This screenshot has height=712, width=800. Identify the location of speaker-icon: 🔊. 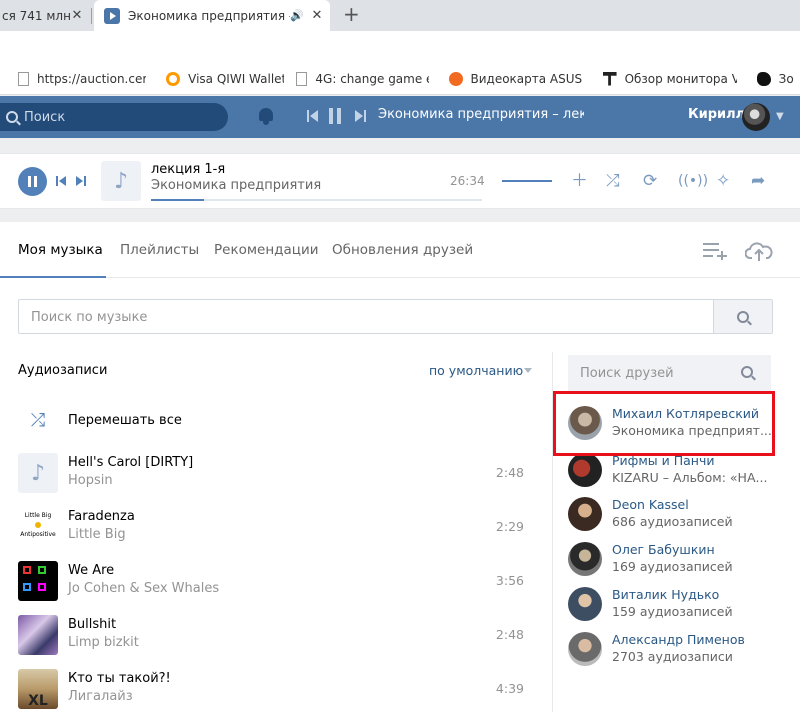
(297, 15).